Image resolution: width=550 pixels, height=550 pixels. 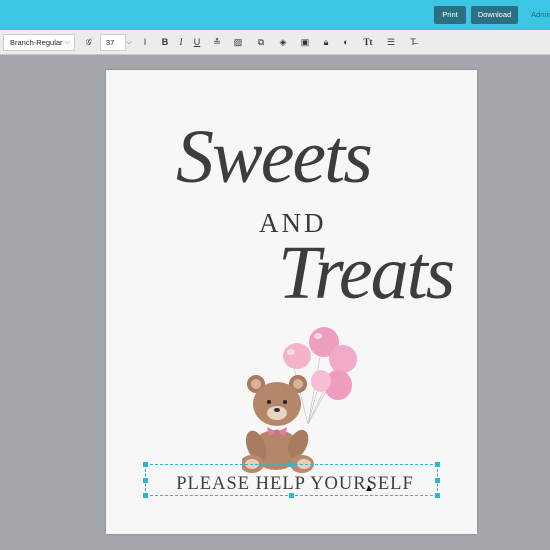 I want to click on list-icon: ☰, so click(x=391, y=42).